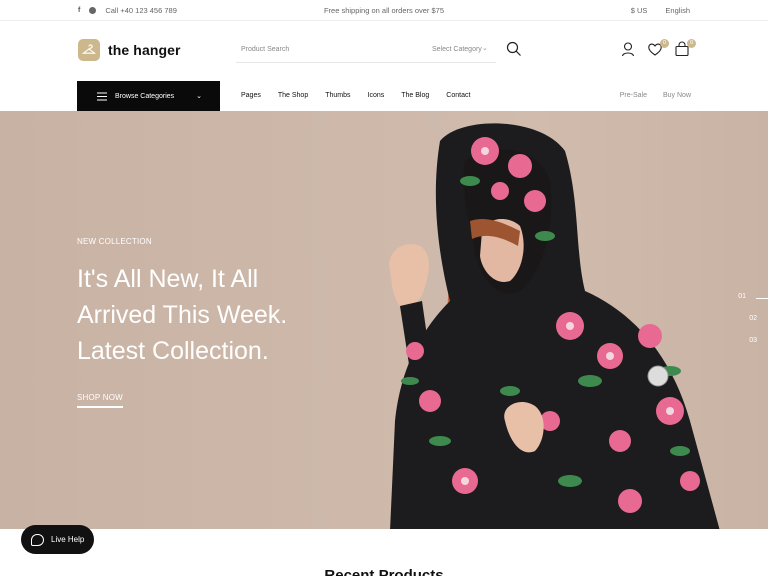  Describe the element at coordinates (114, 241) in the screenshot. I see `hero-kicker: NEW COLLECTION` at that location.